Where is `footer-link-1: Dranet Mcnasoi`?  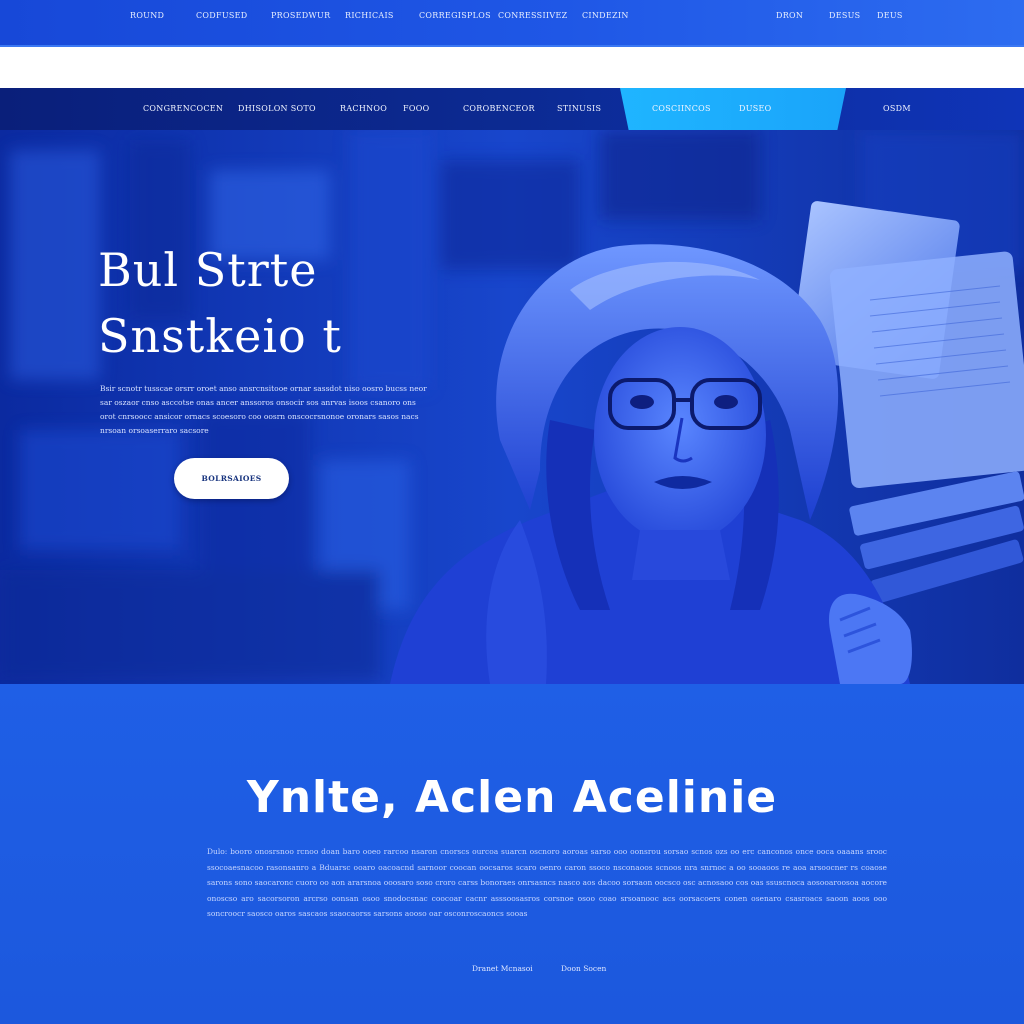
footer-link-1: Dranet Mcnasoi is located at coordinates (502, 968).